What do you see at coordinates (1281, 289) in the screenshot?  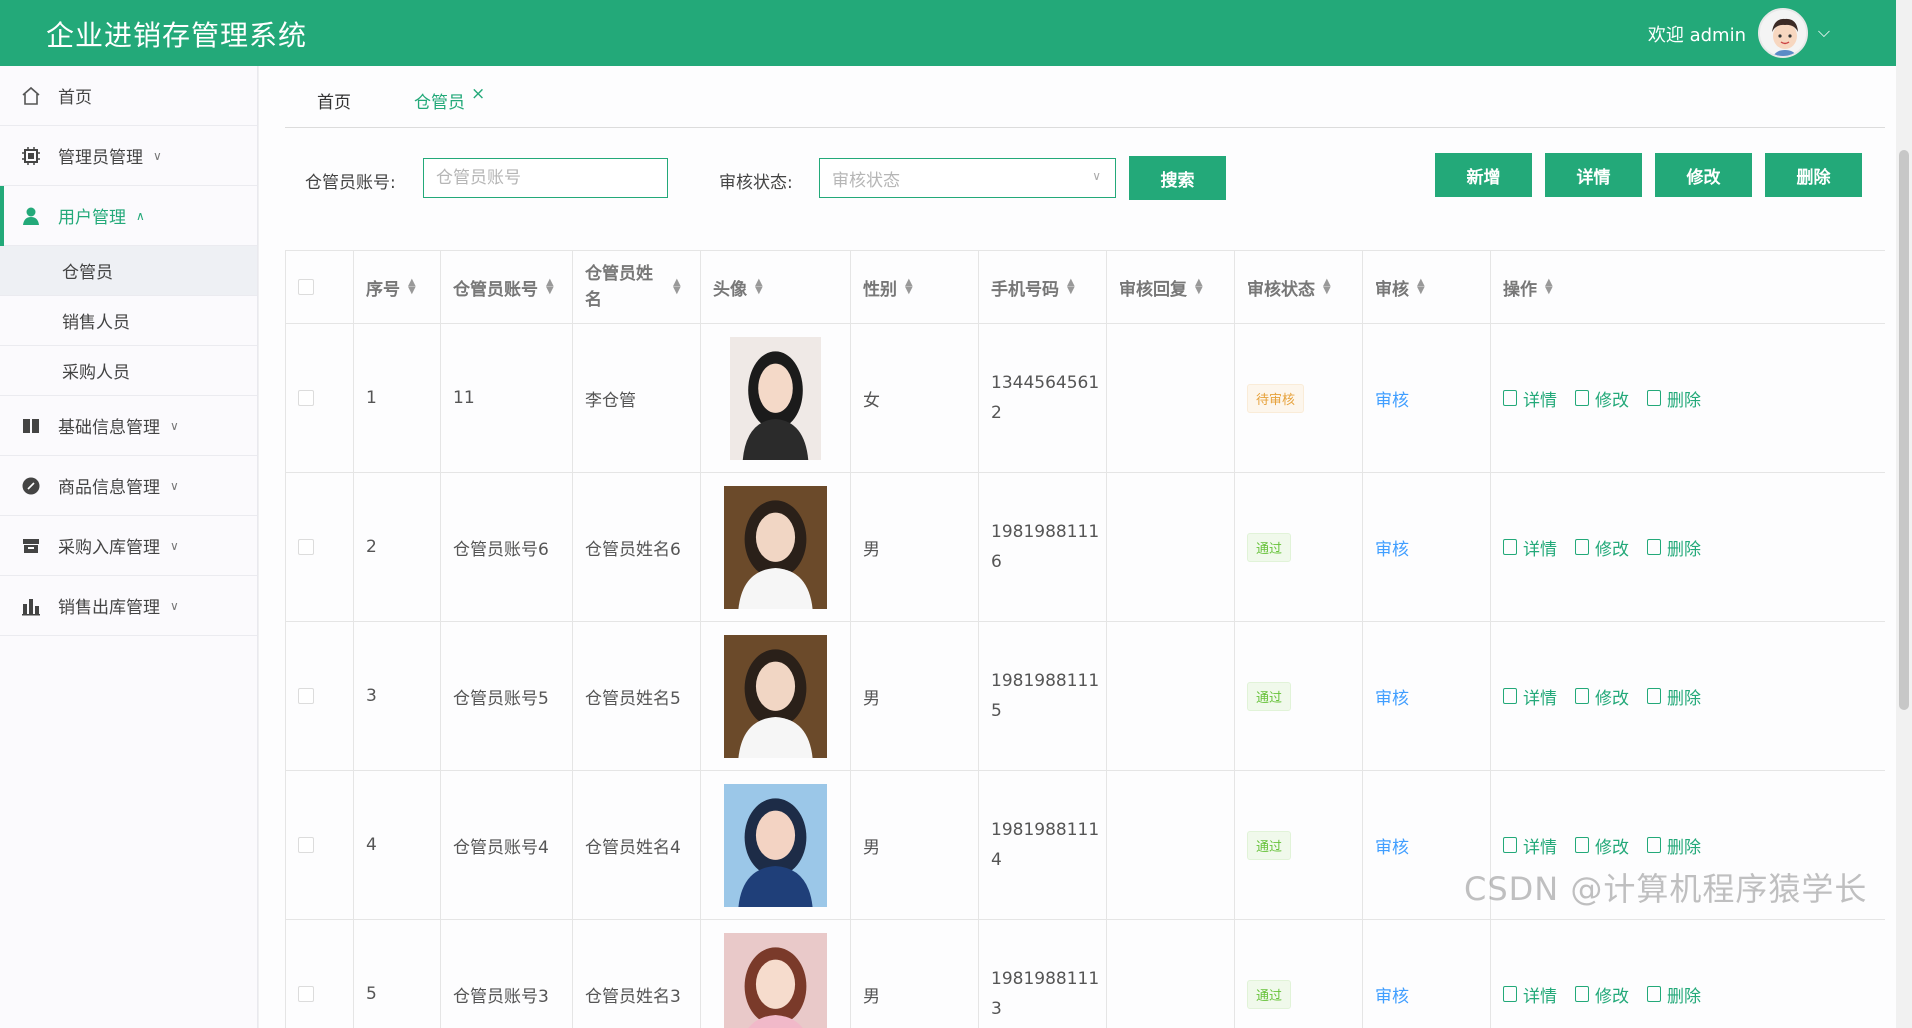 I see `header-label: 审核状态` at bounding box center [1281, 289].